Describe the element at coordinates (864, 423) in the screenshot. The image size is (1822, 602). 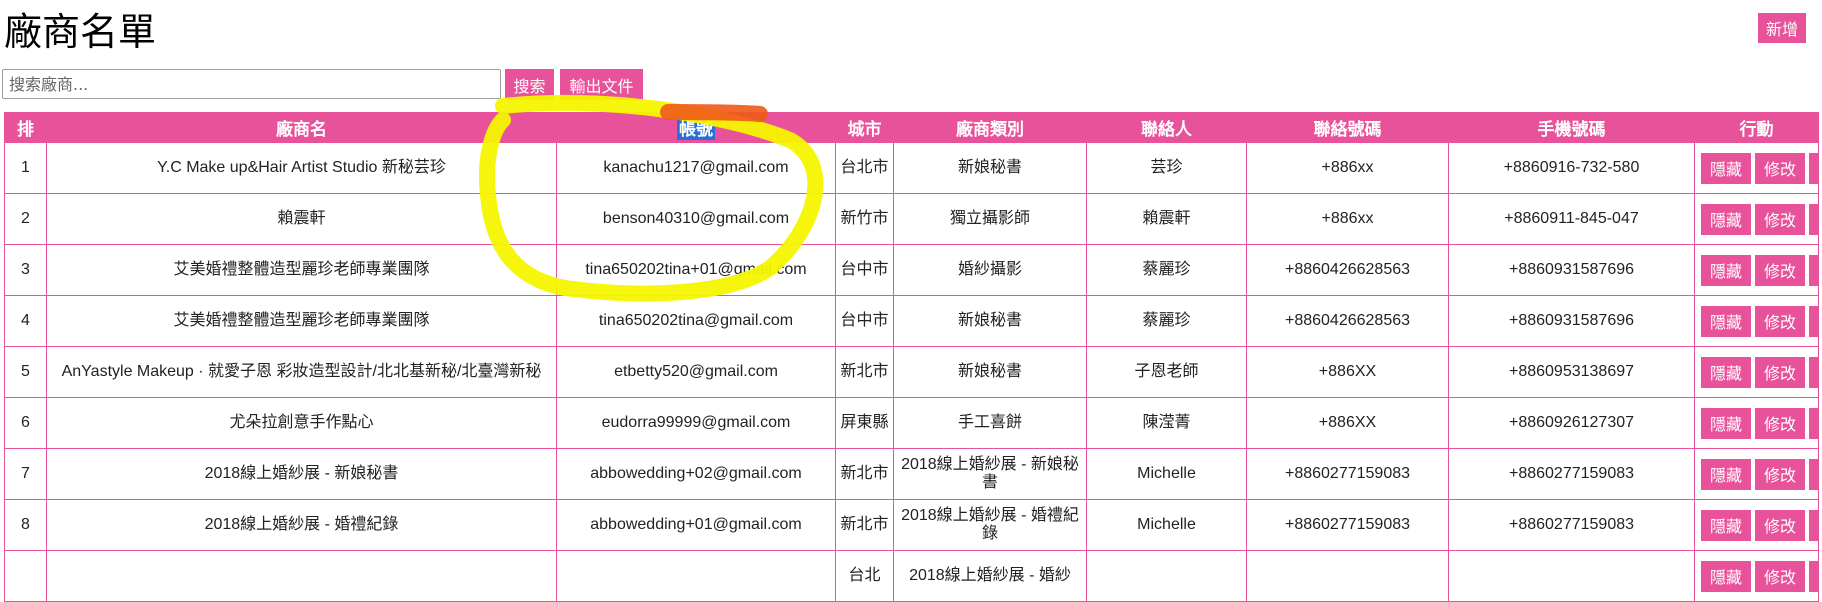
I see `cell-city: 屏東縣` at that location.